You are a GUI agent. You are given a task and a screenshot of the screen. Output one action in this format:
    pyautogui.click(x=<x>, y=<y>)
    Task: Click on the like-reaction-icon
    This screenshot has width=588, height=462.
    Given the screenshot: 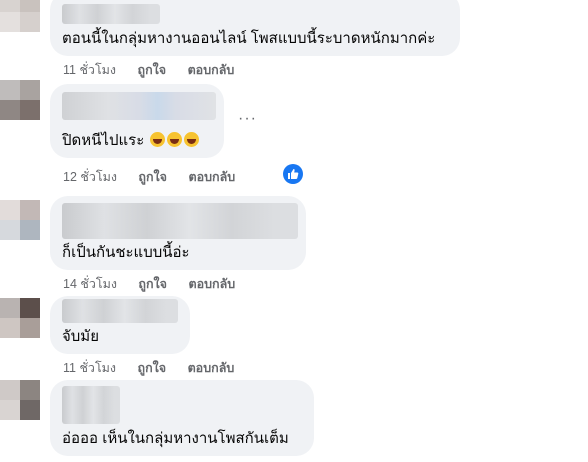 What is the action you would take?
    pyautogui.click(x=293, y=174)
    